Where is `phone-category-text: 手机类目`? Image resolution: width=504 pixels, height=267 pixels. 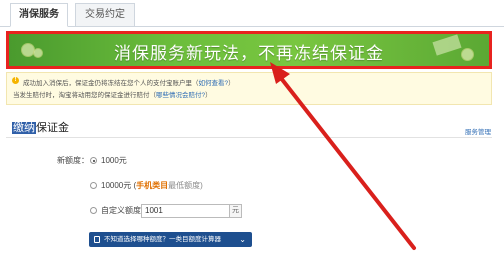 phone-category-text: 手机类目 is located at coordinates (152, 185).